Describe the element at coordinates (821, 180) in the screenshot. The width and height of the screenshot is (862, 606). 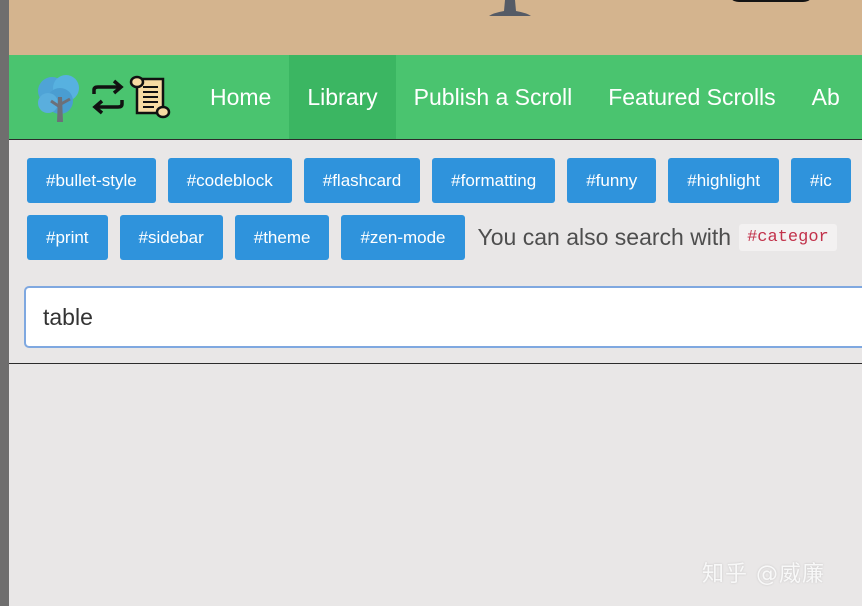
I see `tag-ic: #ic` at that location.